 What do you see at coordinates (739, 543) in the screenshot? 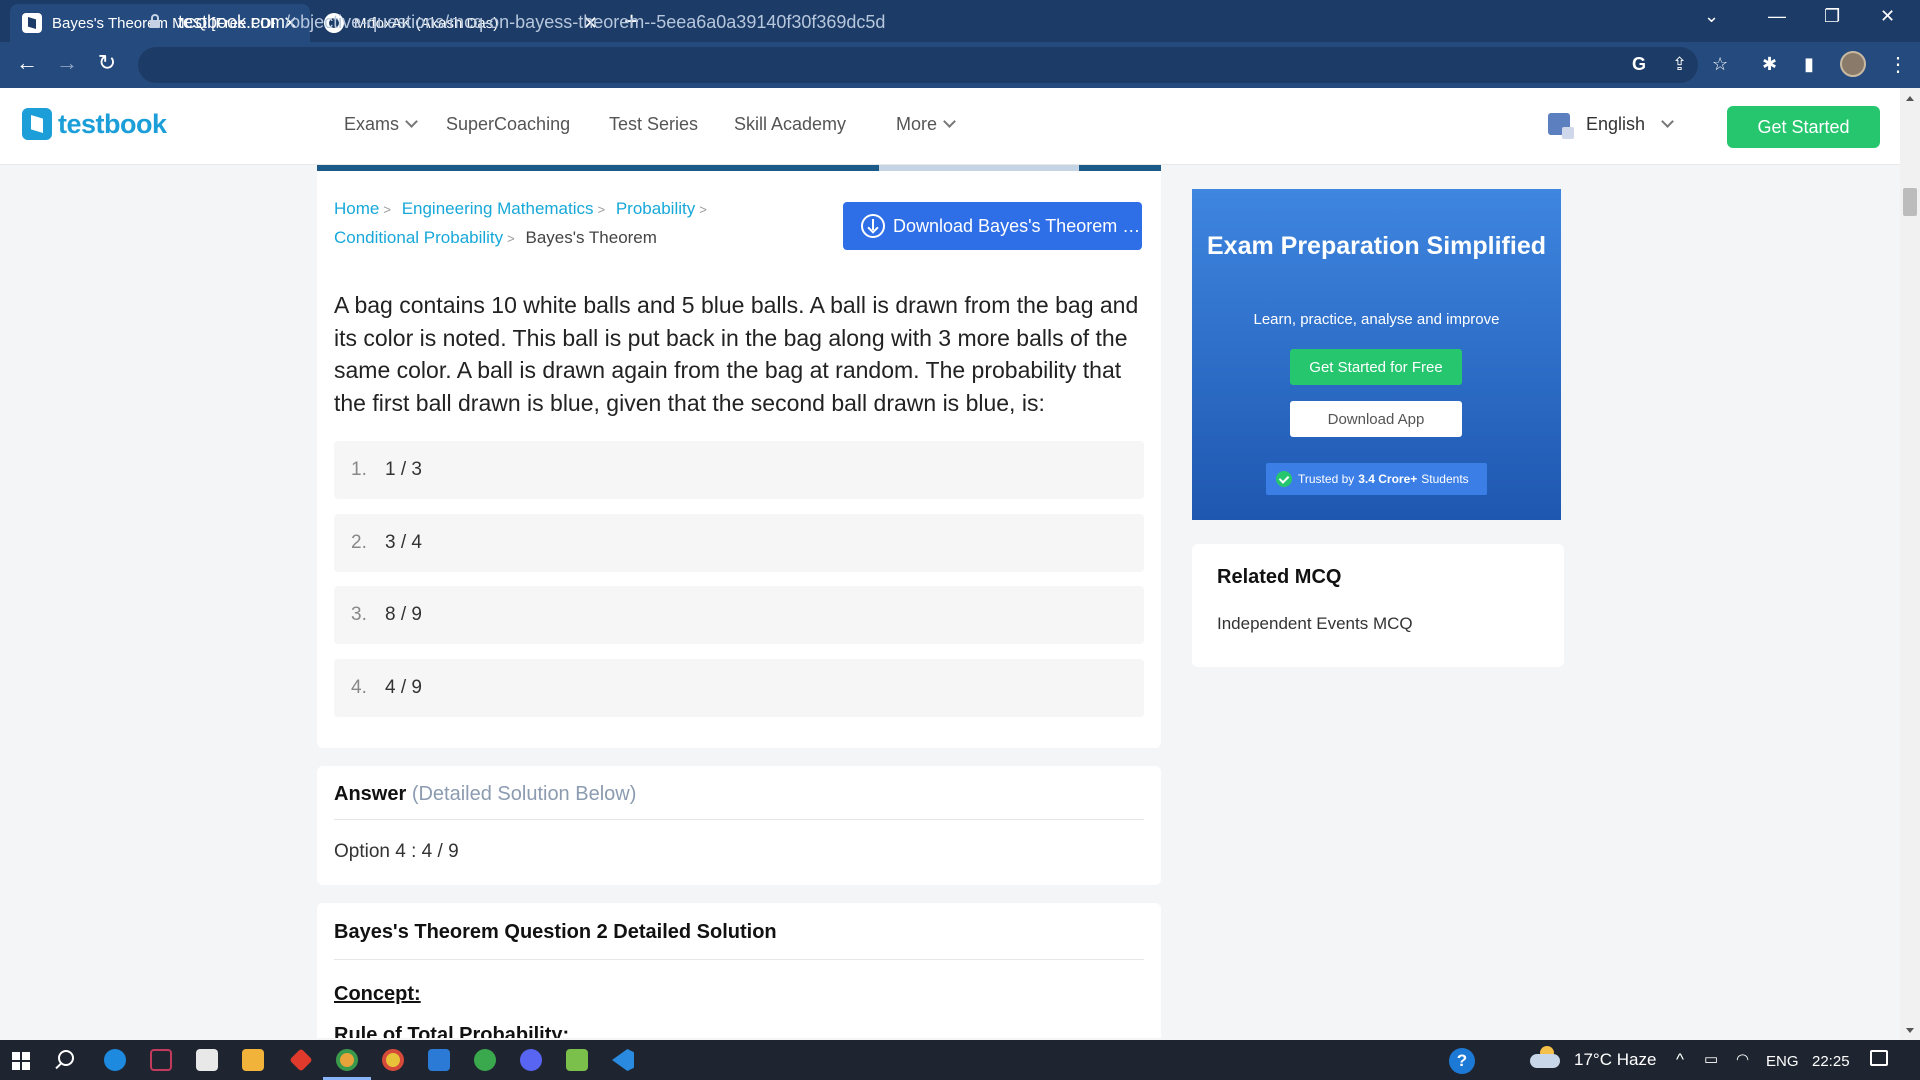
I see `option-2: 2. 3 / 4` at bounding box center [739, 543].